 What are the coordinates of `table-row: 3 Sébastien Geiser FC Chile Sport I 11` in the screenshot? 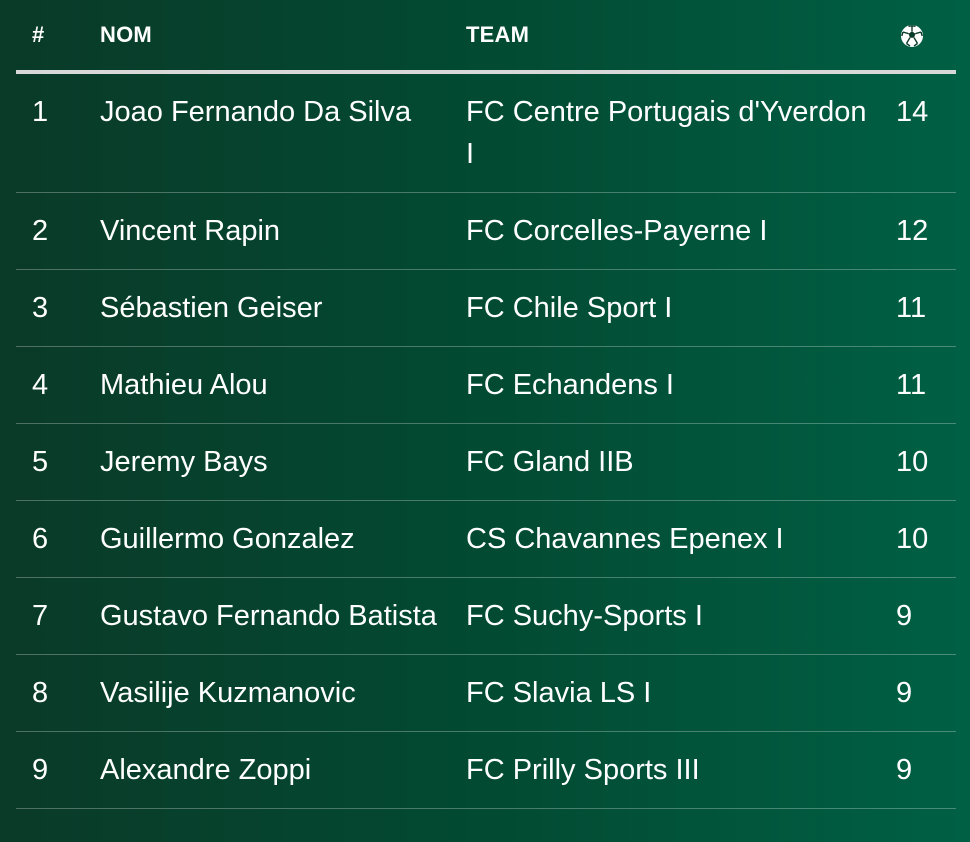 It's located at (486, 308).